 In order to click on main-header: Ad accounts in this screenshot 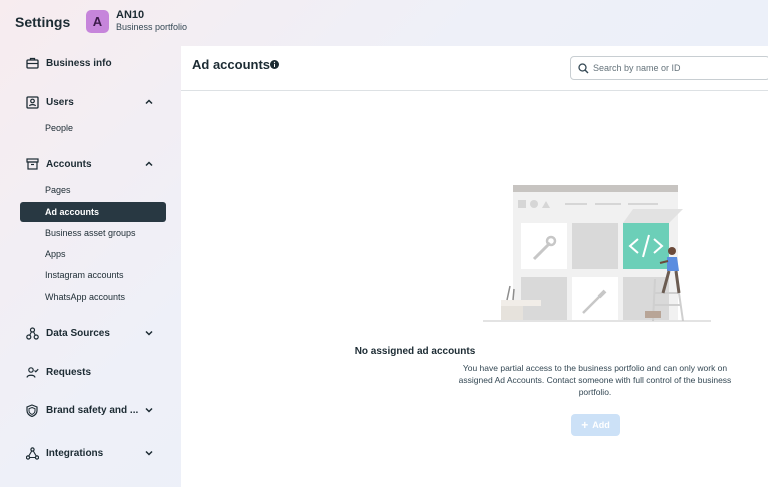, I will do `click(474, 68)`.